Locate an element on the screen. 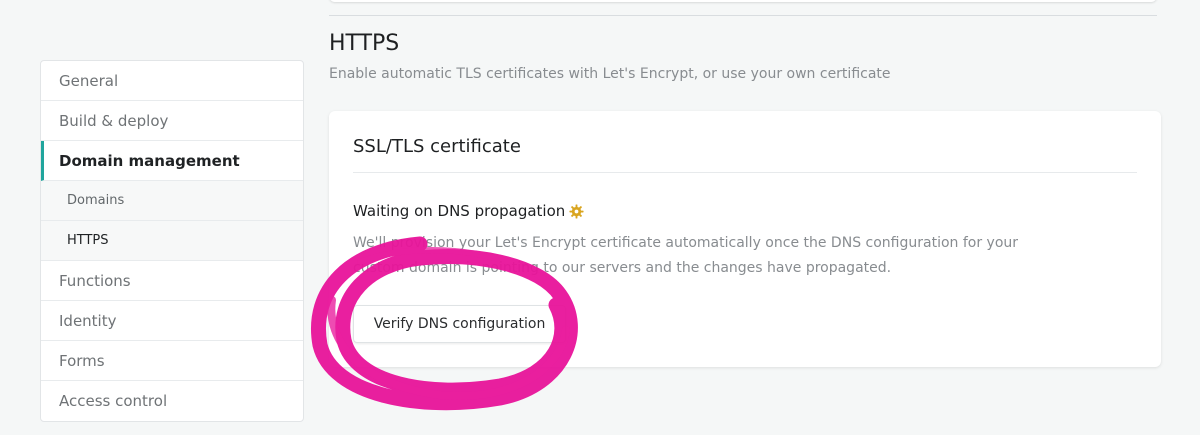 Image resolution: width=1200 pixels, height=435 pixels. status-label: Waiting on DNS propagation is located at coordinates (459, 211).